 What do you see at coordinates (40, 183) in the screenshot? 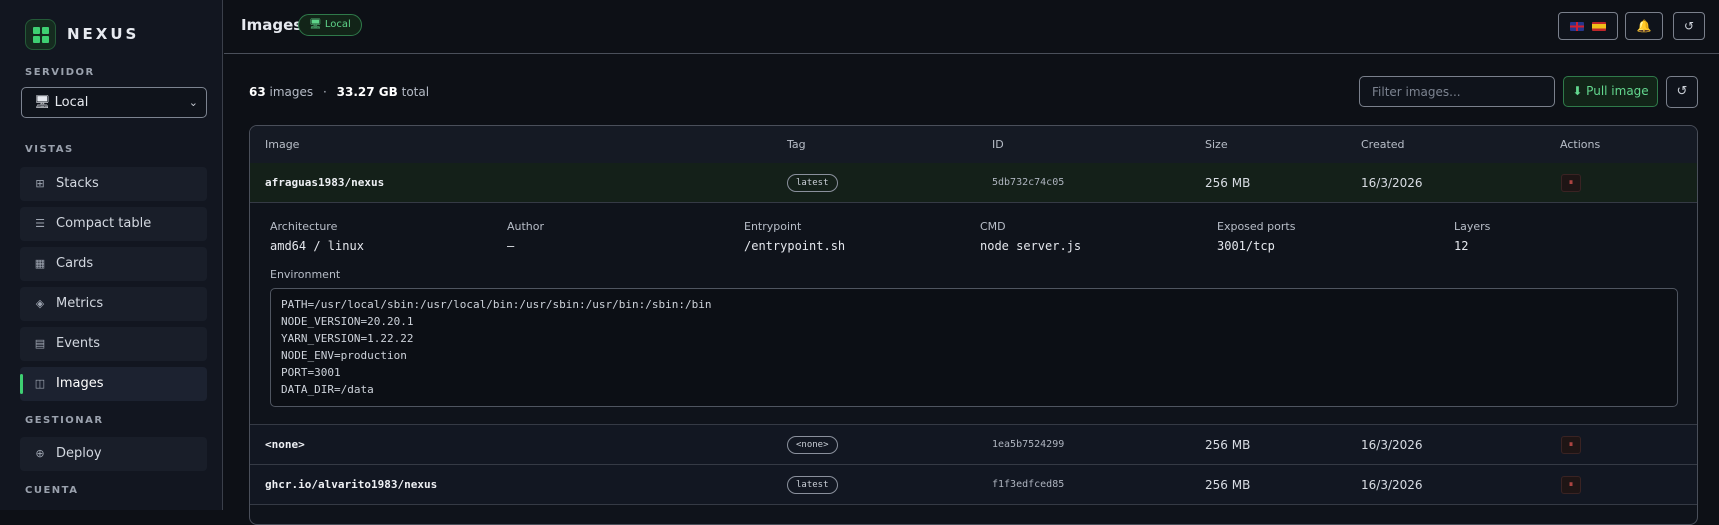
I see `grid-icon: ⊞` at bounding box center [40, 183].